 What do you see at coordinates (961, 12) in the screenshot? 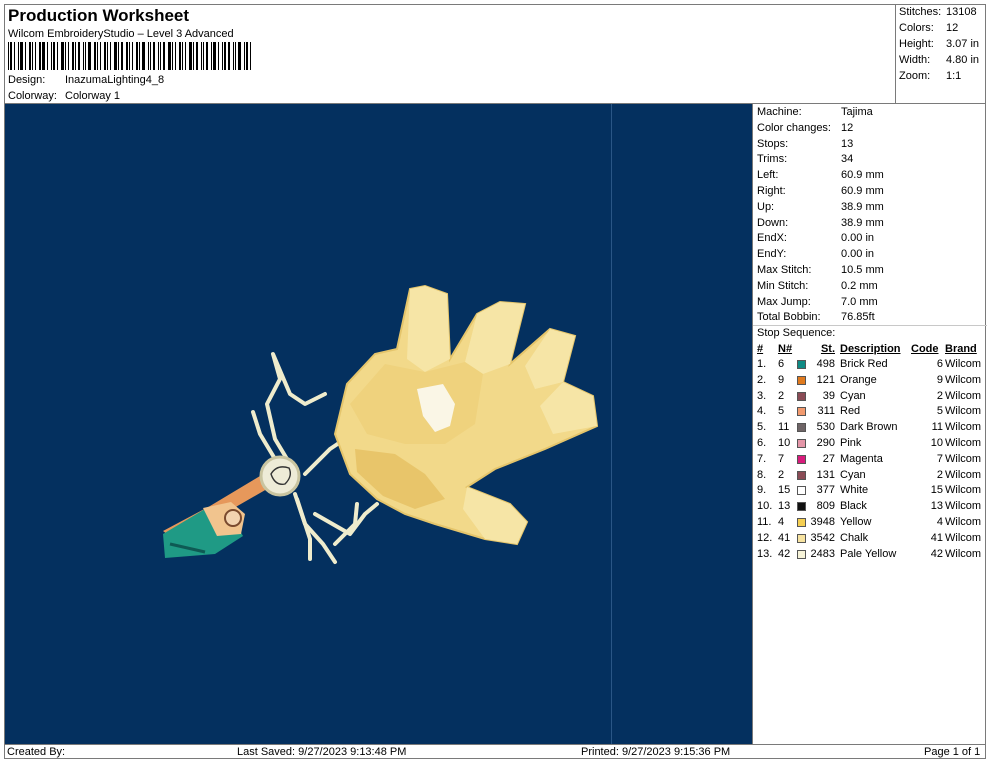
I see `stat-value: 13108` at bounding box center [961, 12].